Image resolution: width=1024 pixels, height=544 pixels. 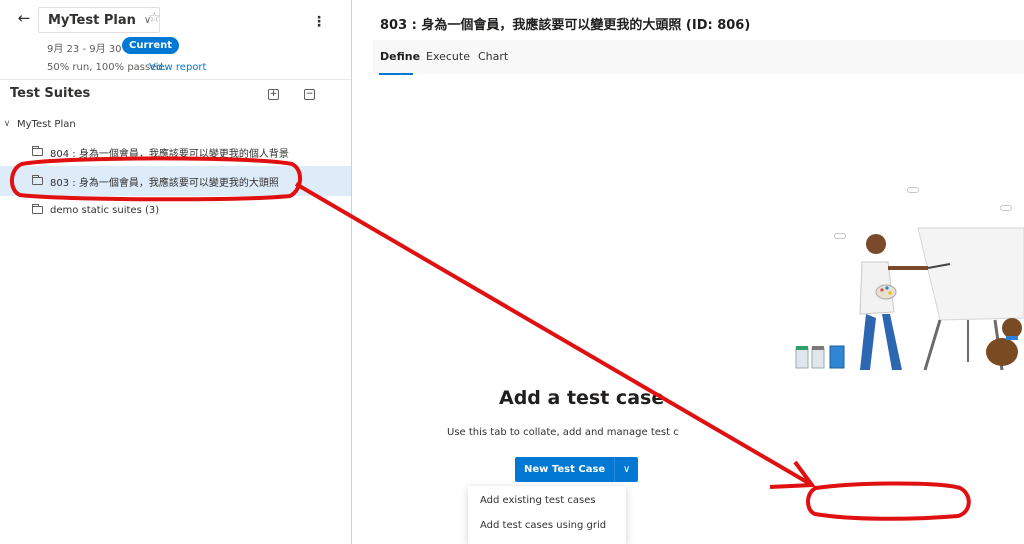 I want to click on tab-define: Define, so click(x=400, y=56).